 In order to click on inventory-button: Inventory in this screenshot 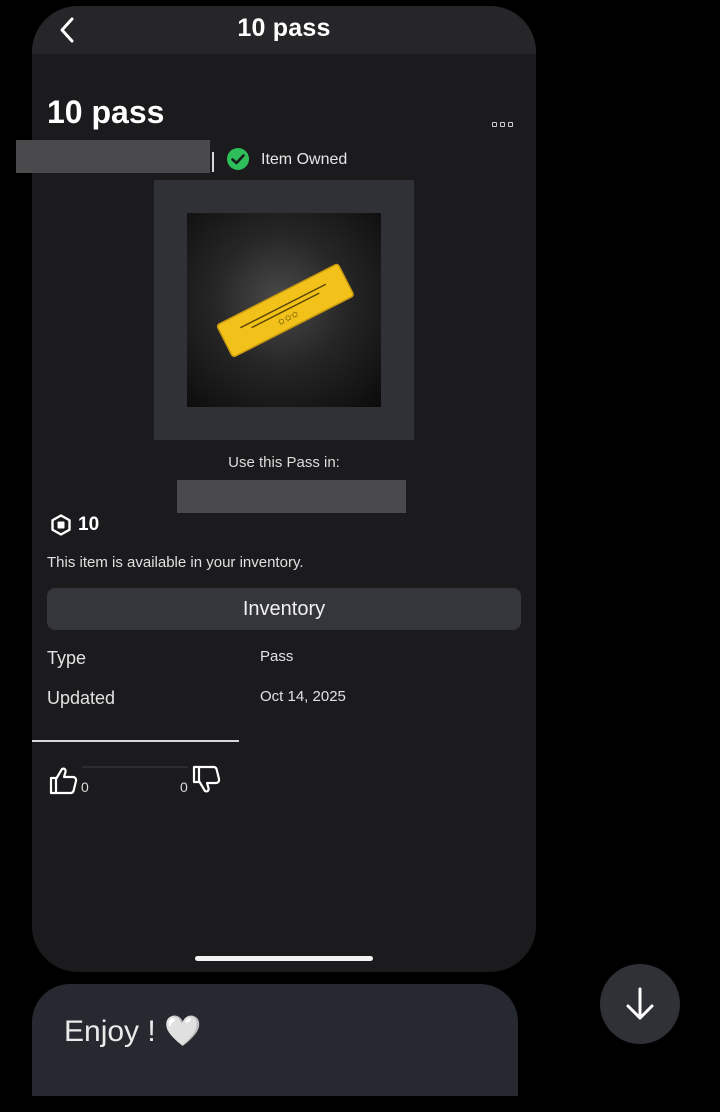, I will do `click(284, 609)`.